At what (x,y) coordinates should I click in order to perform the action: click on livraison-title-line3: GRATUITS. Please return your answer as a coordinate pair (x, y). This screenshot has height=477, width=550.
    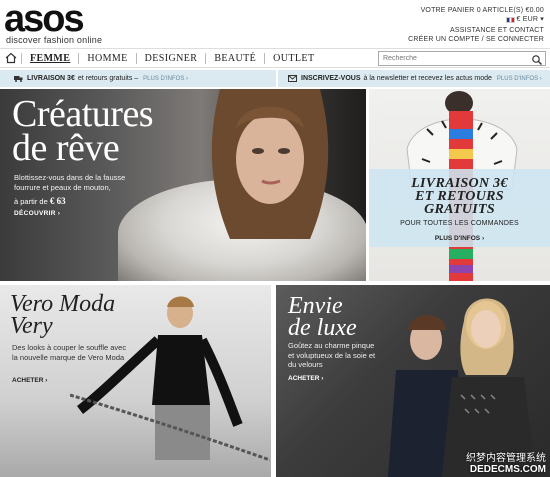
    Looking at the image, I should click on (459, 209).